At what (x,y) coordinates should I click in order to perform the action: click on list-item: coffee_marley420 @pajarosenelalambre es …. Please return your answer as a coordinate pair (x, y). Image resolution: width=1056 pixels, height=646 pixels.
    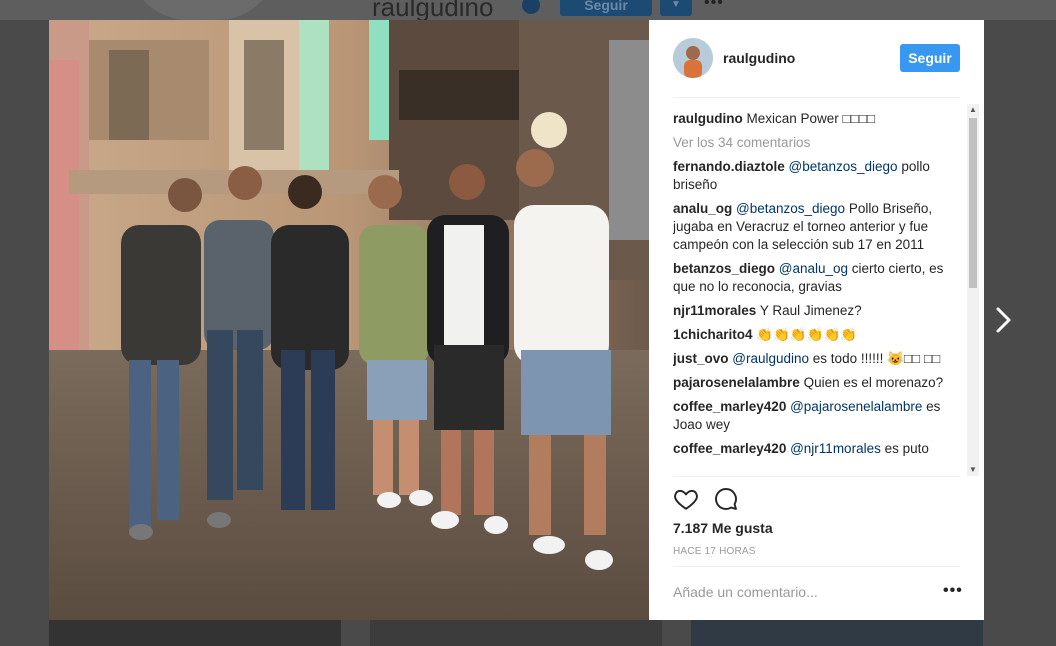
    Looking at the image, I should click on (815, 416).